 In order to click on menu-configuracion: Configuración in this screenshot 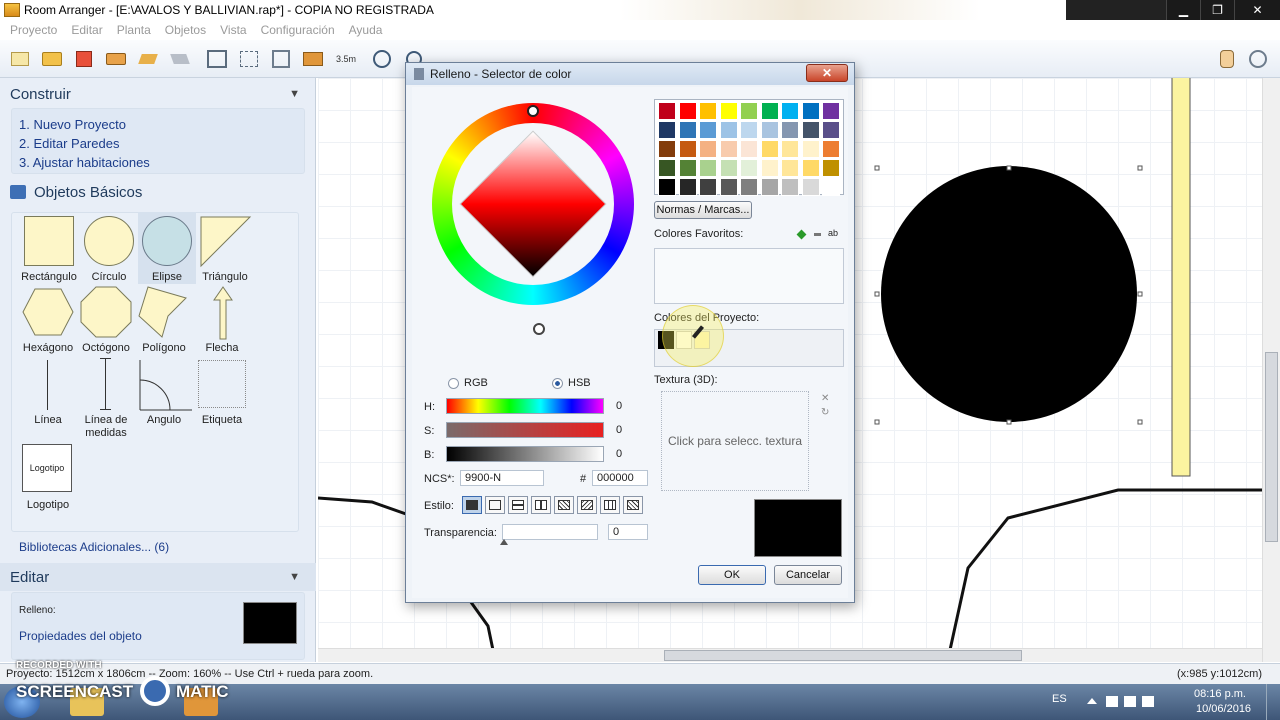, I will do `click(298, 30)`.